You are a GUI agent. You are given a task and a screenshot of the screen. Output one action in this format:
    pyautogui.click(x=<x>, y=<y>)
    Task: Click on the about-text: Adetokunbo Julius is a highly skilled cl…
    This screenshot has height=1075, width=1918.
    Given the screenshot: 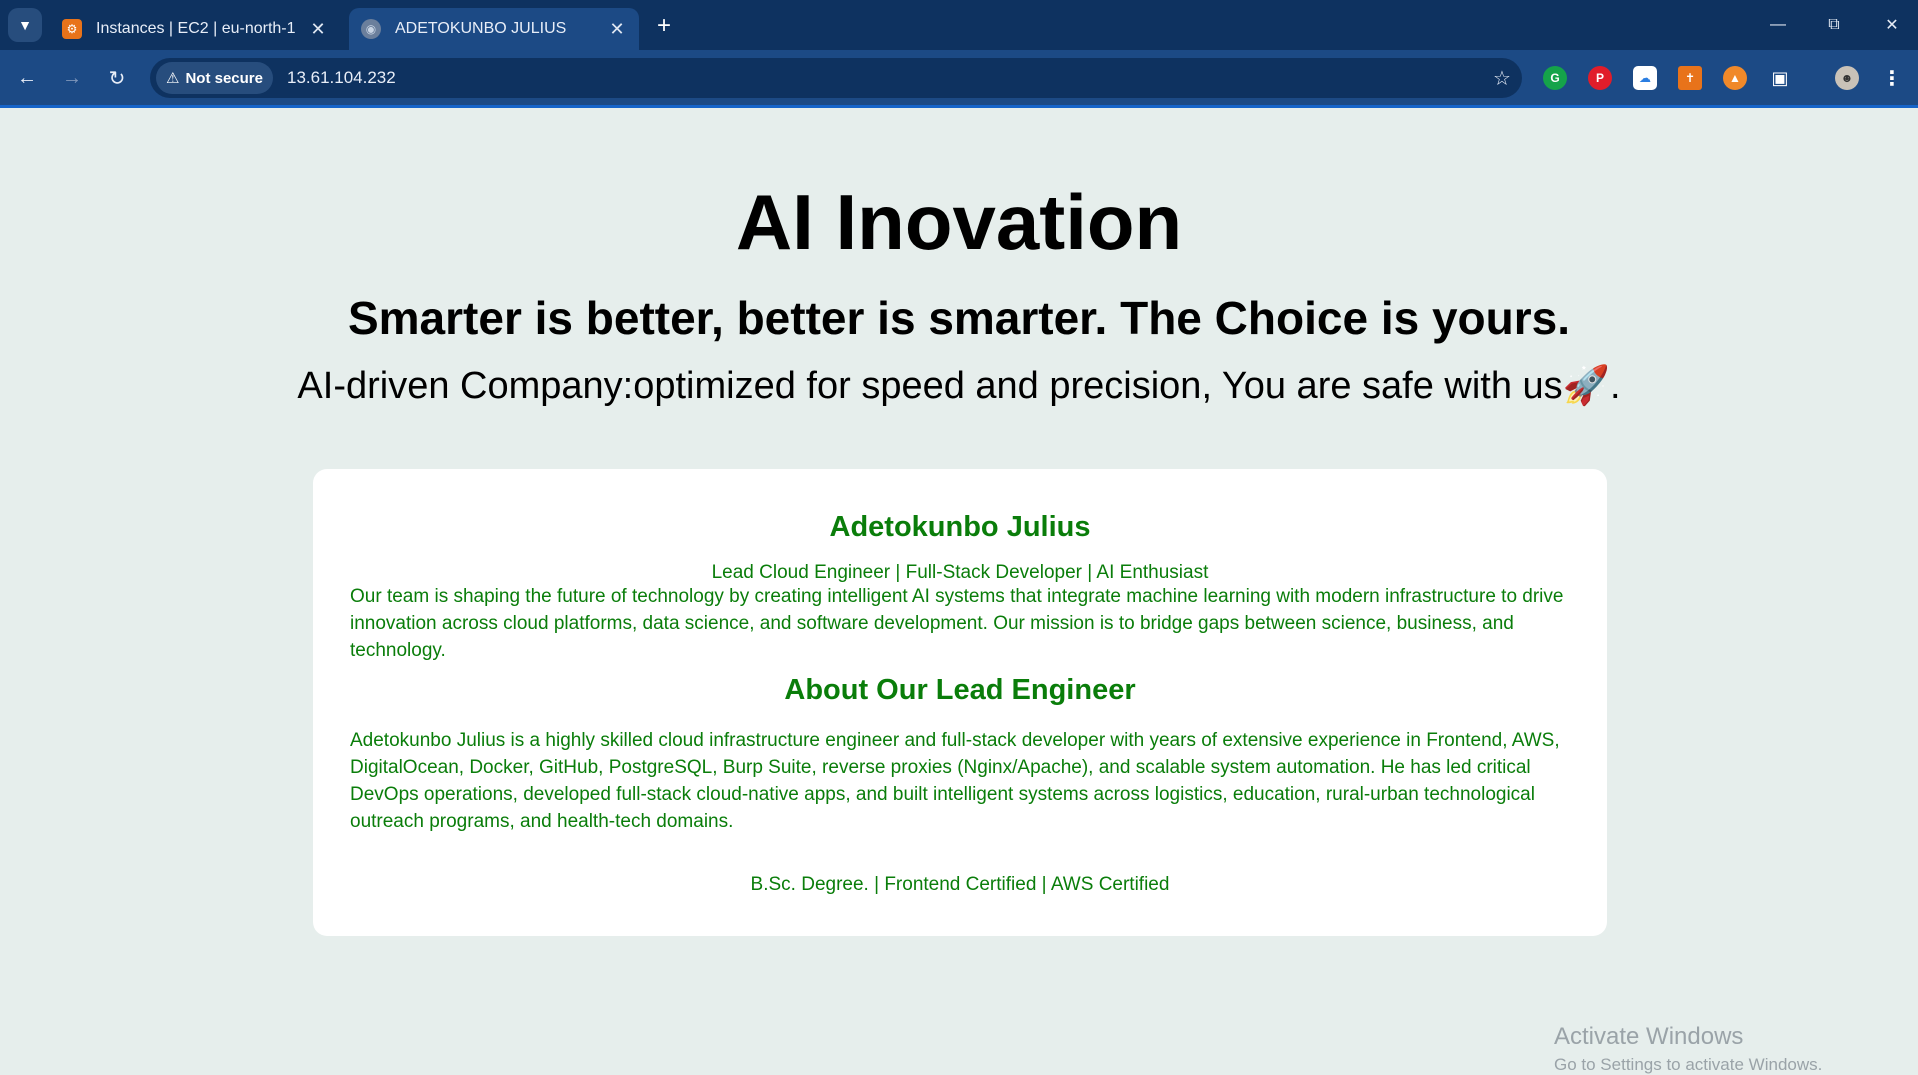 What is the action you would take?
    pyautogui.click(x=955, y=781)
    